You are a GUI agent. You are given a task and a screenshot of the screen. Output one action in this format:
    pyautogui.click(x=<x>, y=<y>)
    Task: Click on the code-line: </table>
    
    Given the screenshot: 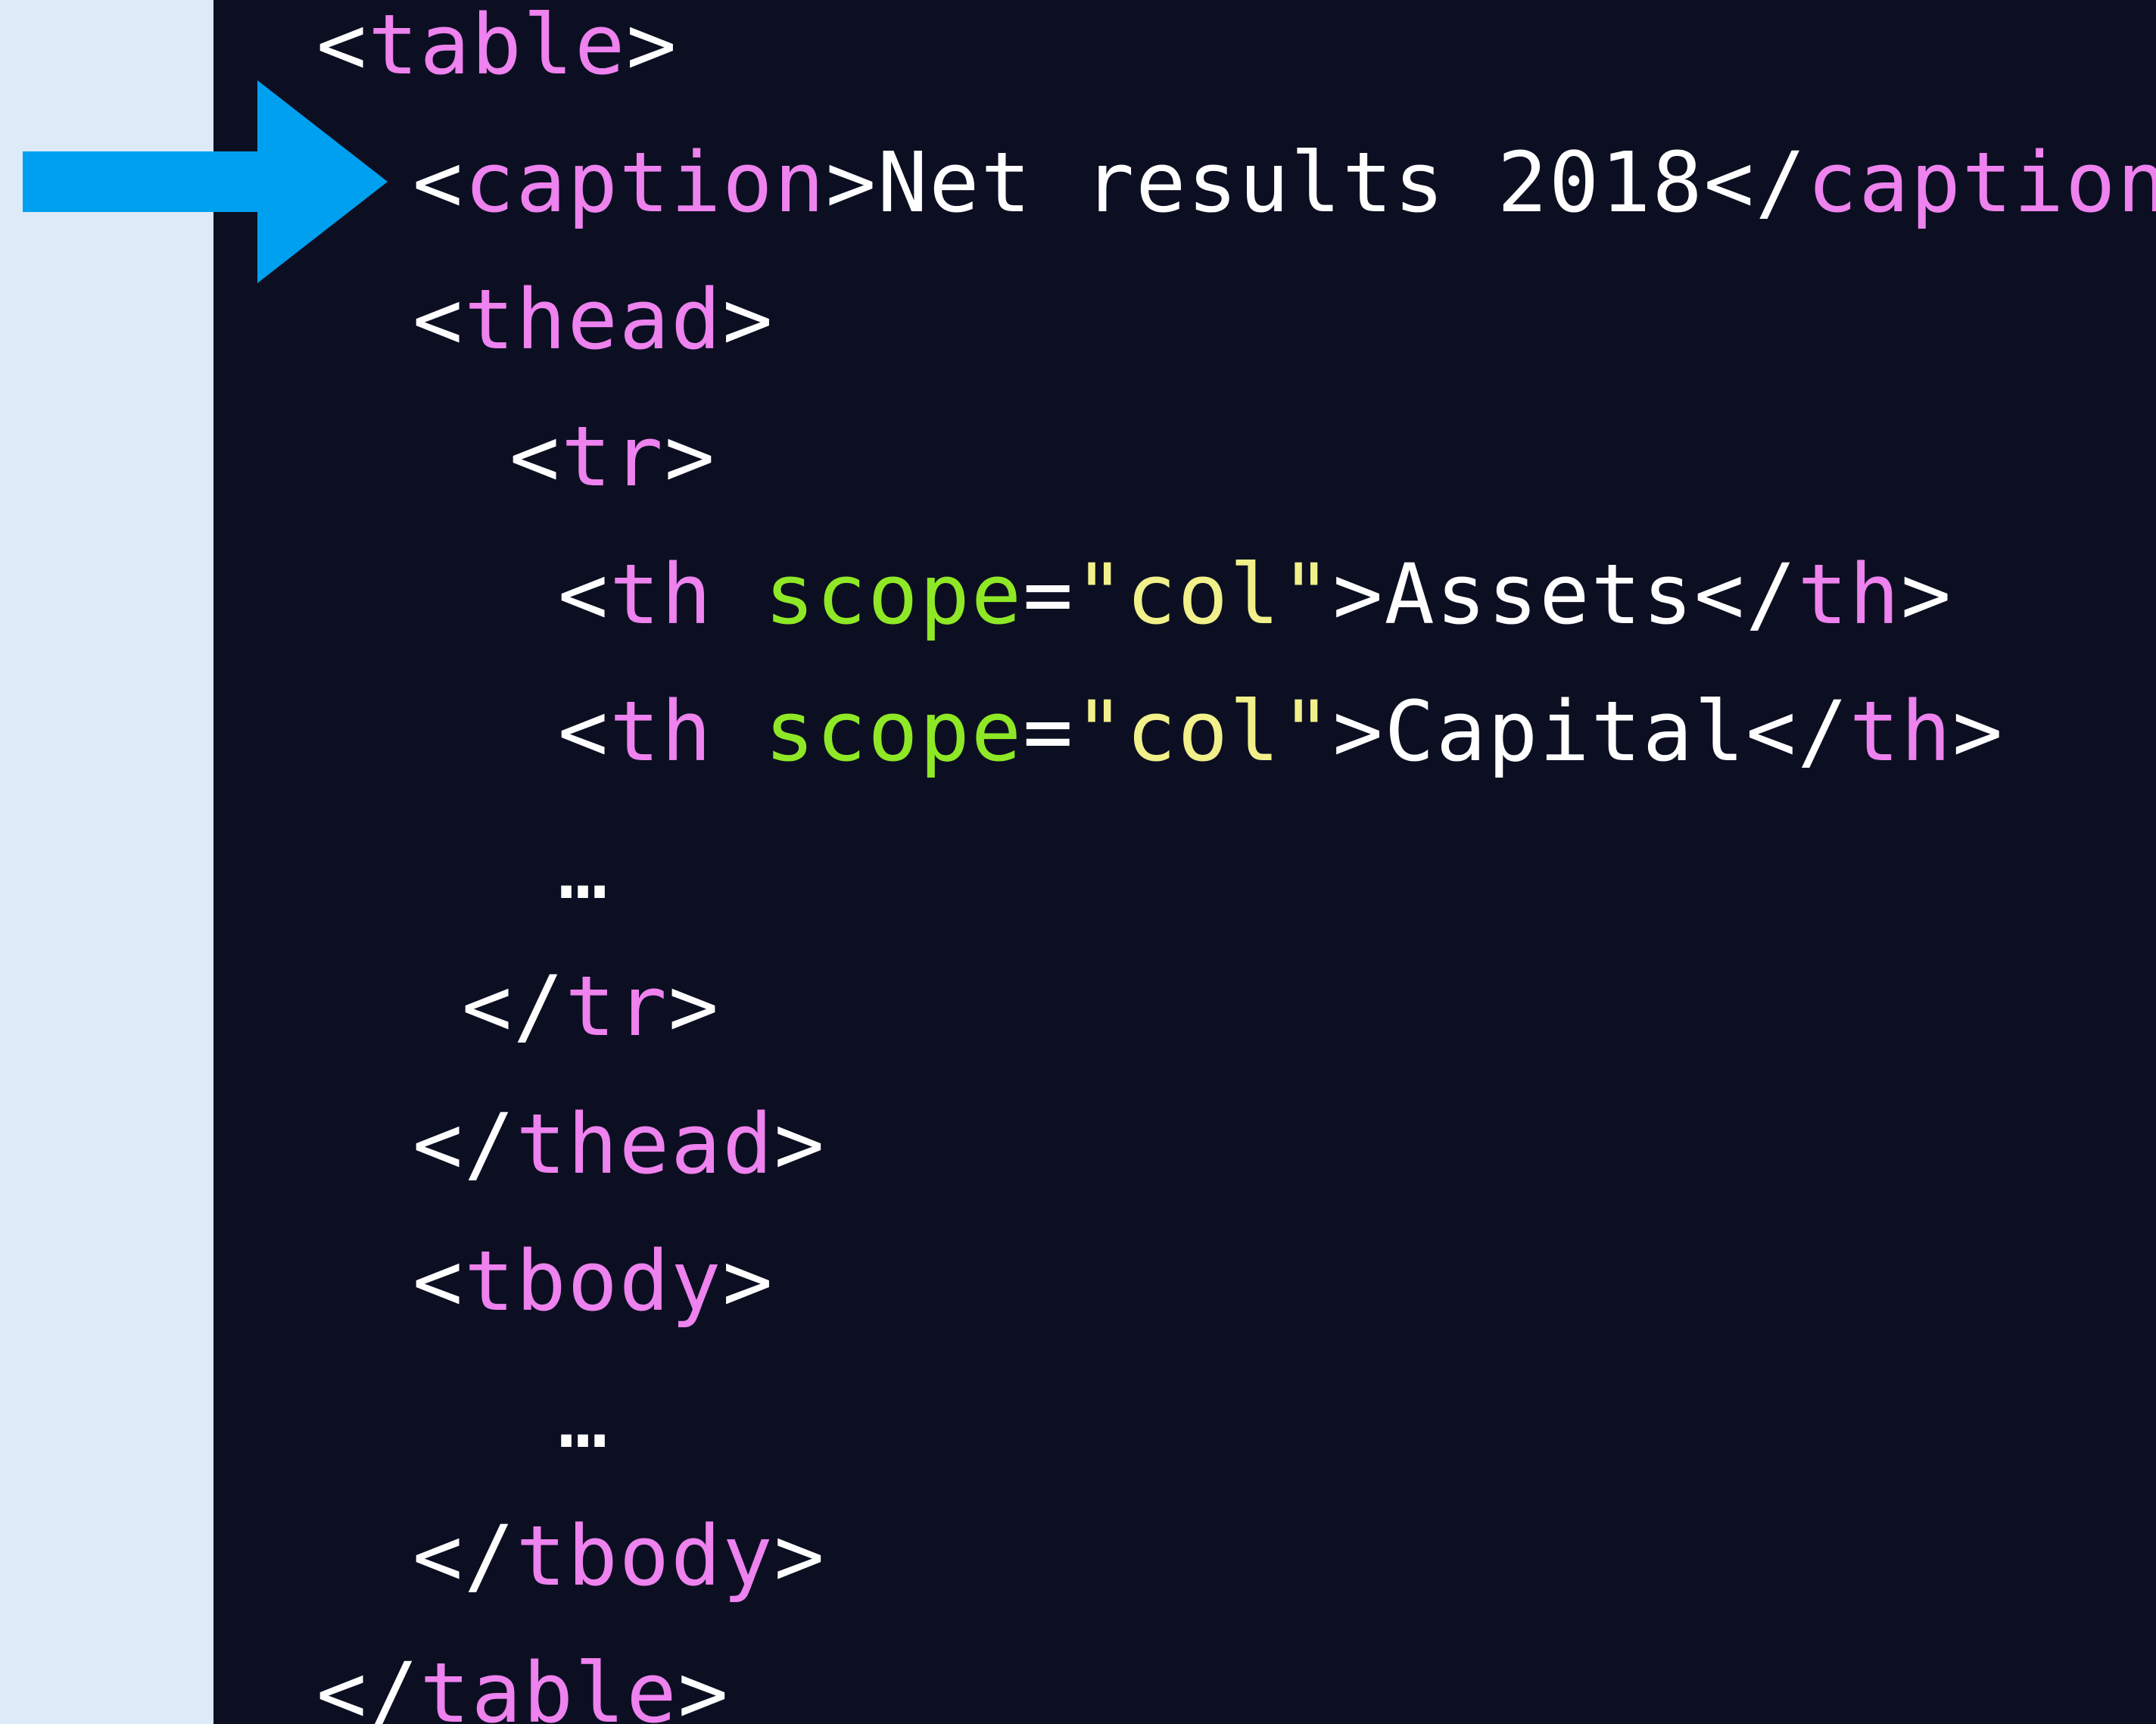 What is the action you would take?
    pyautogui.click(x=523, y=1684)
    